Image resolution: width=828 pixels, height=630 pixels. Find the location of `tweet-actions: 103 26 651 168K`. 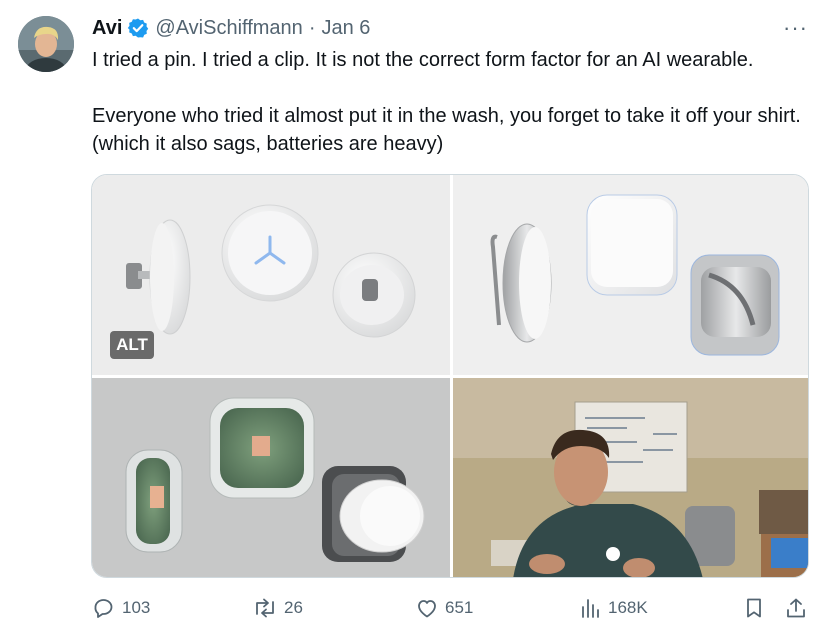

tweet-actions: 103 26 651 168K is located at coordinates (452, 608).